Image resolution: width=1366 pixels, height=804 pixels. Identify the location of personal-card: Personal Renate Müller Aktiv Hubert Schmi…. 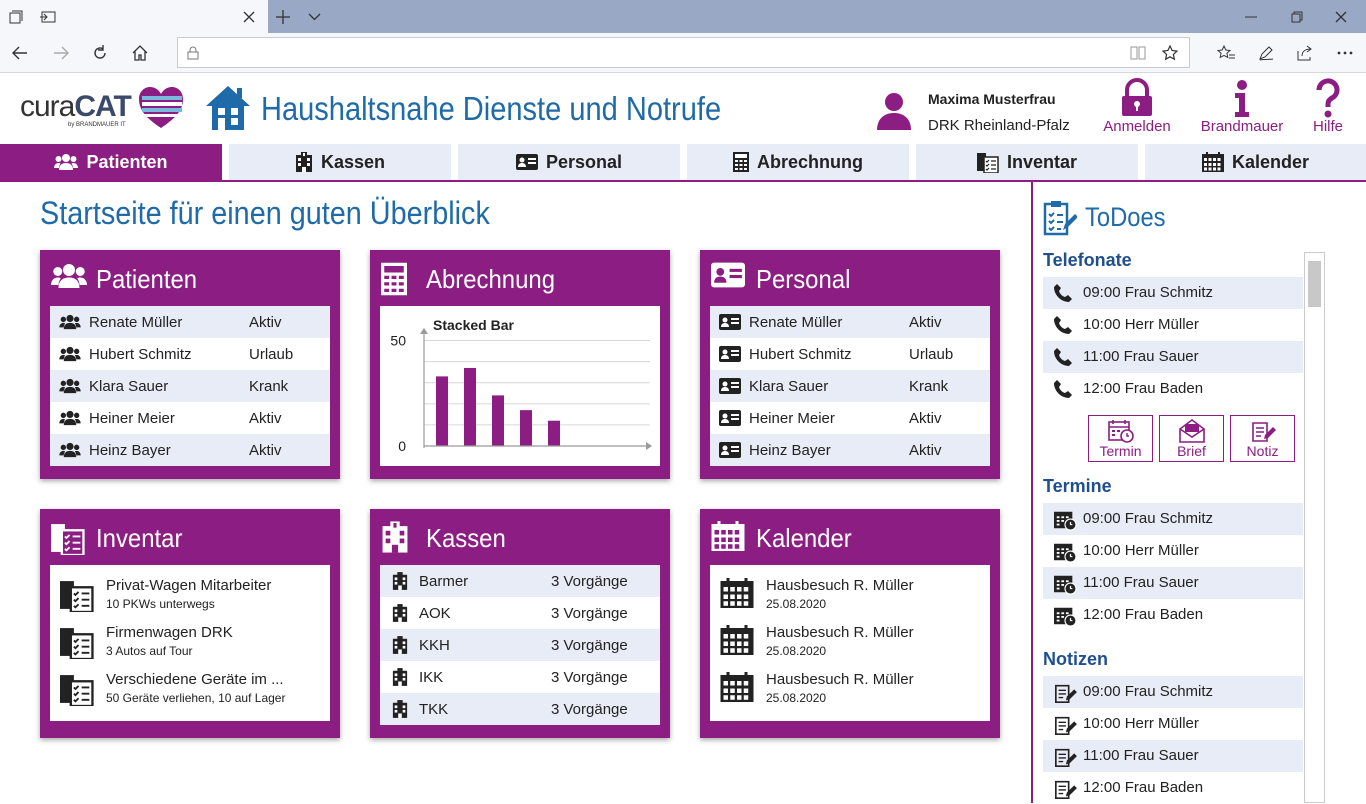
(850, 364).